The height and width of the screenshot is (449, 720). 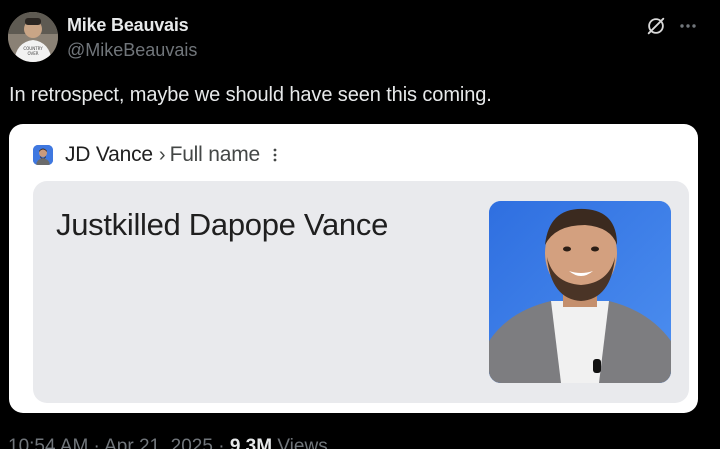 I want to click on tweet-date: Apr 21, 2025, so click(x=158, y=442).